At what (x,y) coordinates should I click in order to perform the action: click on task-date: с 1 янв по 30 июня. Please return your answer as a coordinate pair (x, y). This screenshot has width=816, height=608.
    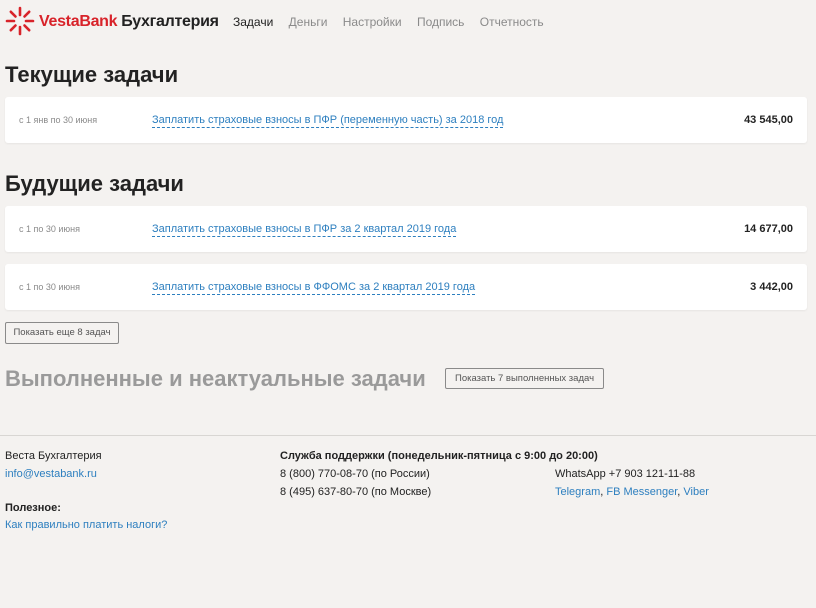
    Looking at the image, I should click on (58, 120).